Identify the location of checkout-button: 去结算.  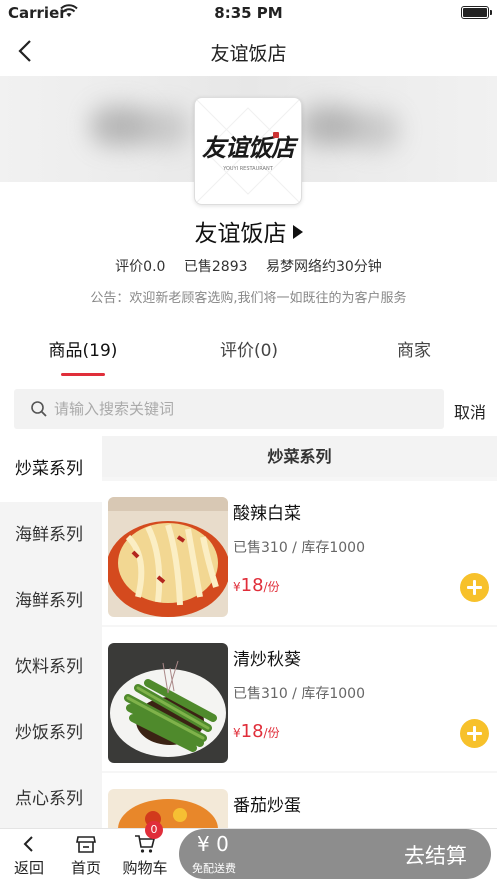
(435, 855).